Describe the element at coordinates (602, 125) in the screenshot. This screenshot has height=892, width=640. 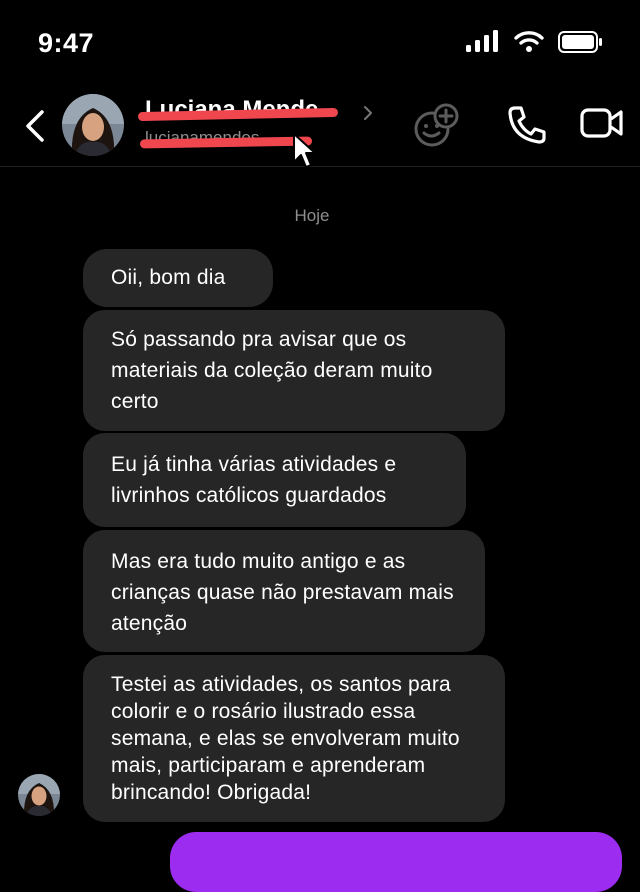
I see `video-camera-icon` at that location.